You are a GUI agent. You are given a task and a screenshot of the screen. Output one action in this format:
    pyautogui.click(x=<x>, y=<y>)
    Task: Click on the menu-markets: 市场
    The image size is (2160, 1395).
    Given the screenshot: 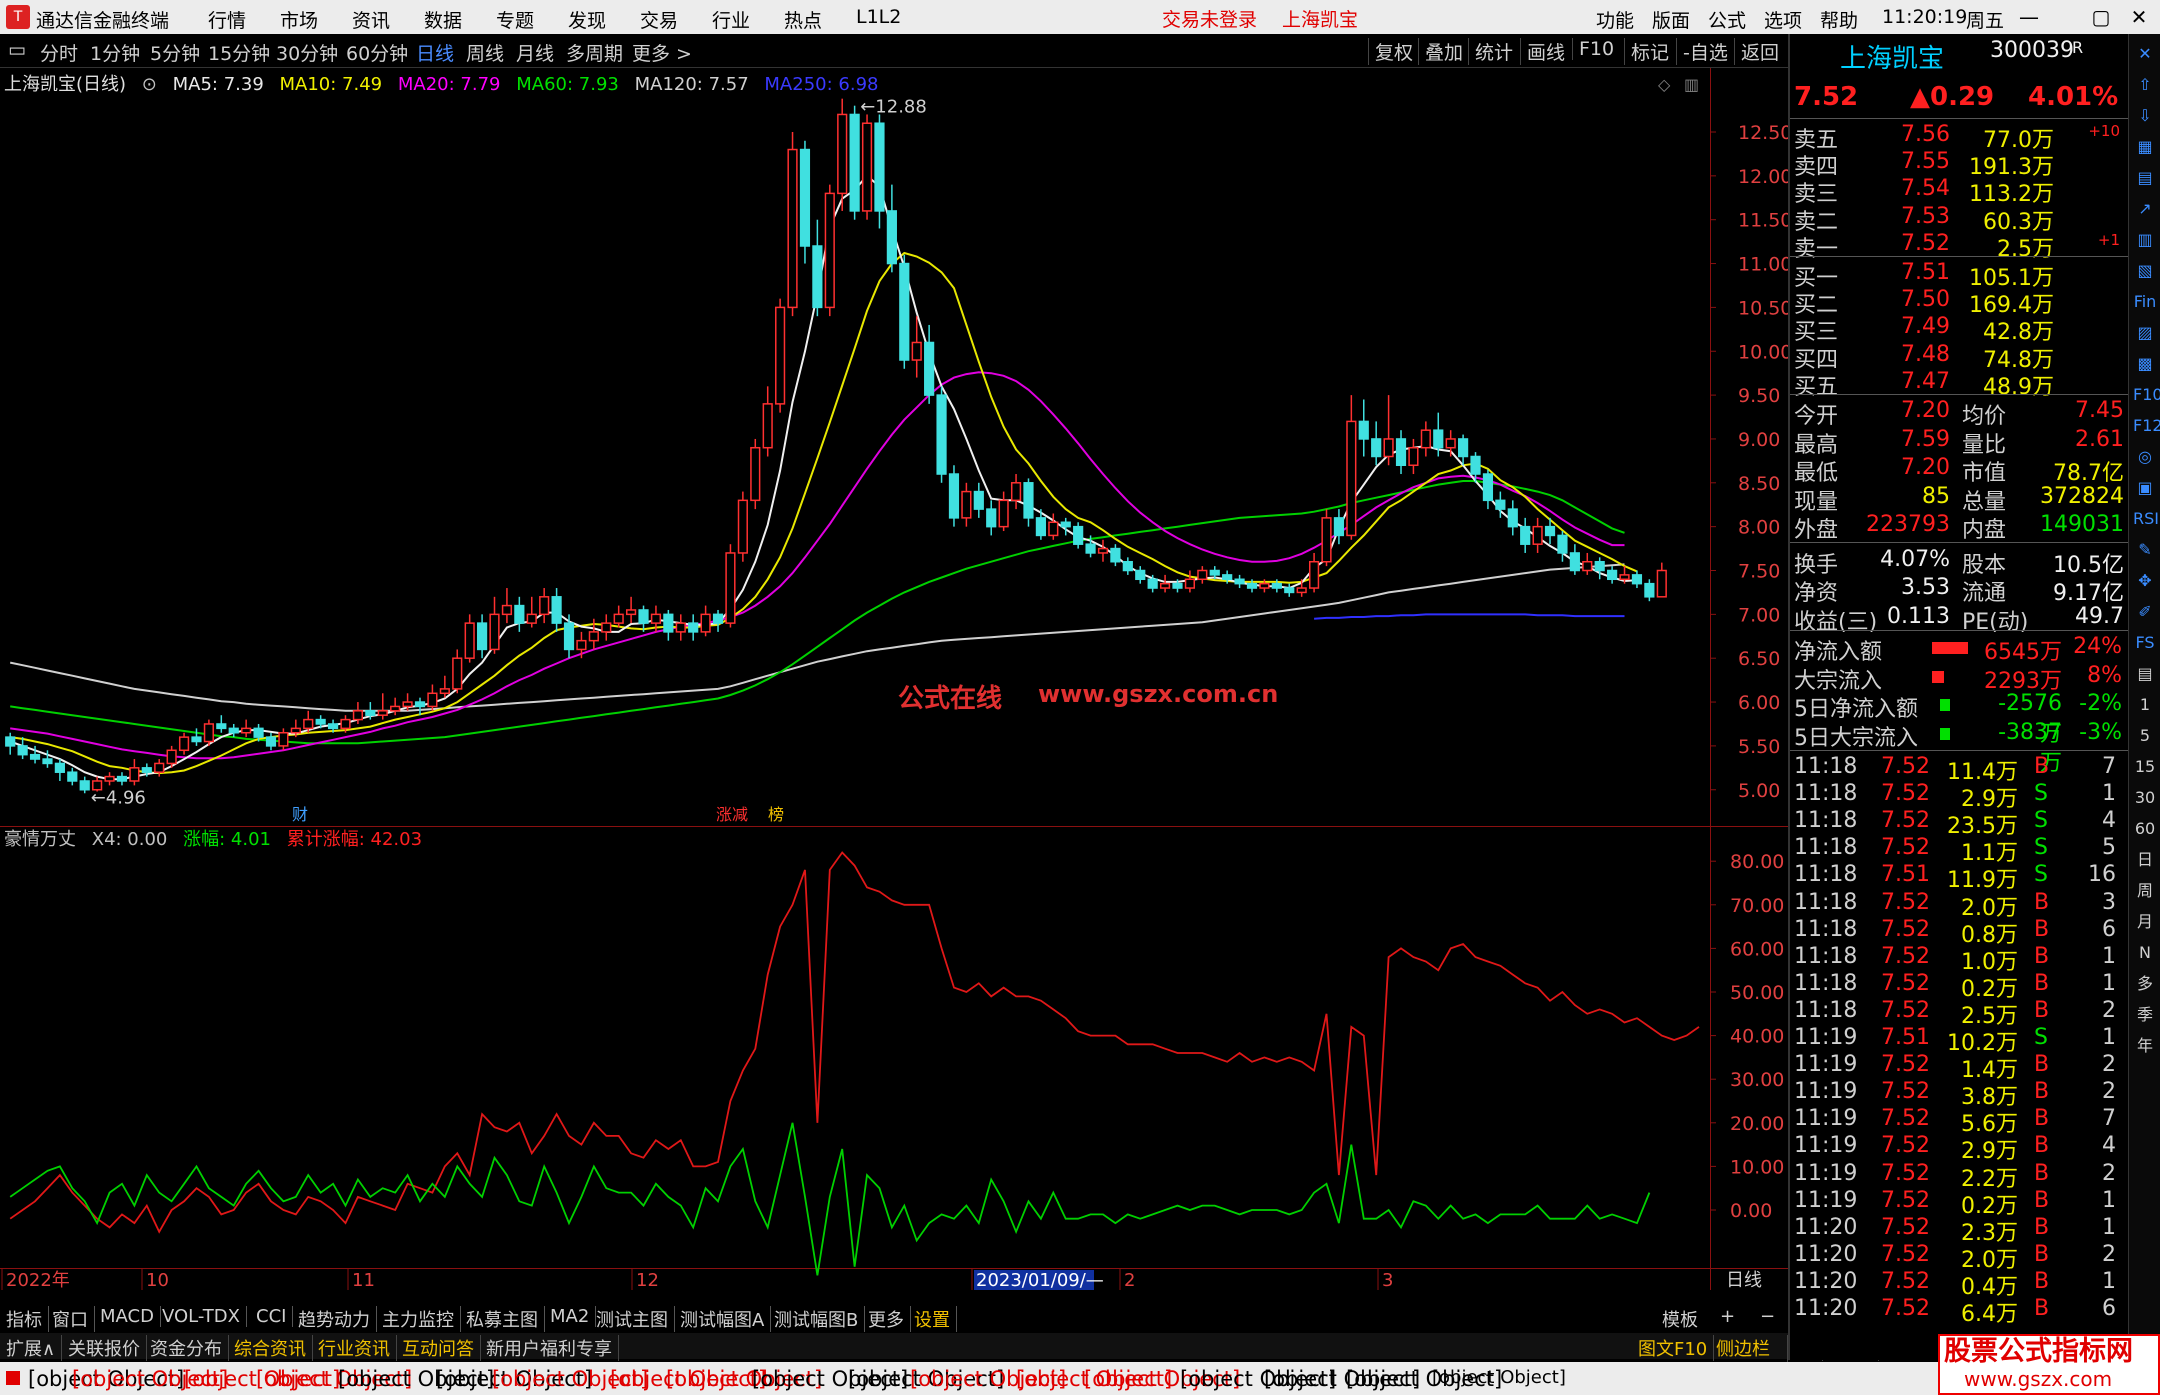 What is the action you would take?
    pyautogui.click(x=299, y=19)
    